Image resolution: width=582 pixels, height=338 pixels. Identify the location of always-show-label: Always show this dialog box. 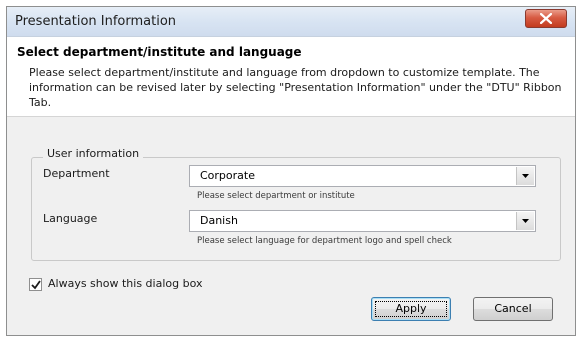
(125, 283).